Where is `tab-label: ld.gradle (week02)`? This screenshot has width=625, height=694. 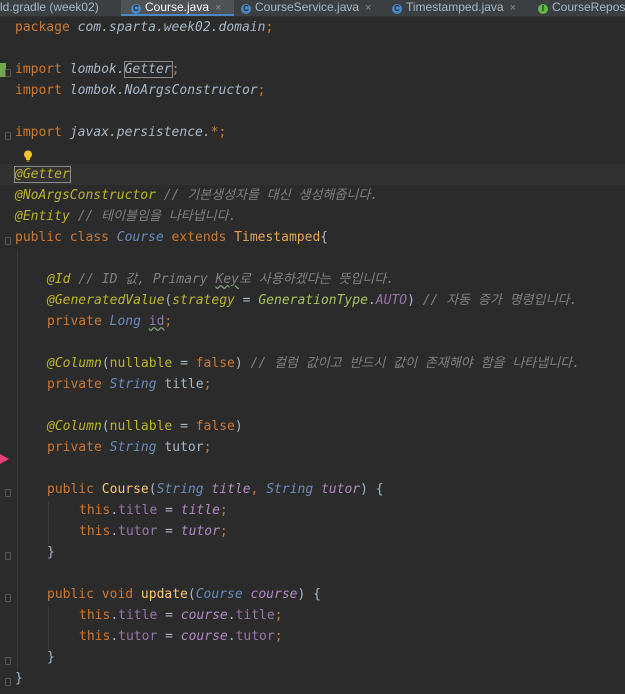
tab-label: ld.gradle (week02) is located at coordinates (49, 7).